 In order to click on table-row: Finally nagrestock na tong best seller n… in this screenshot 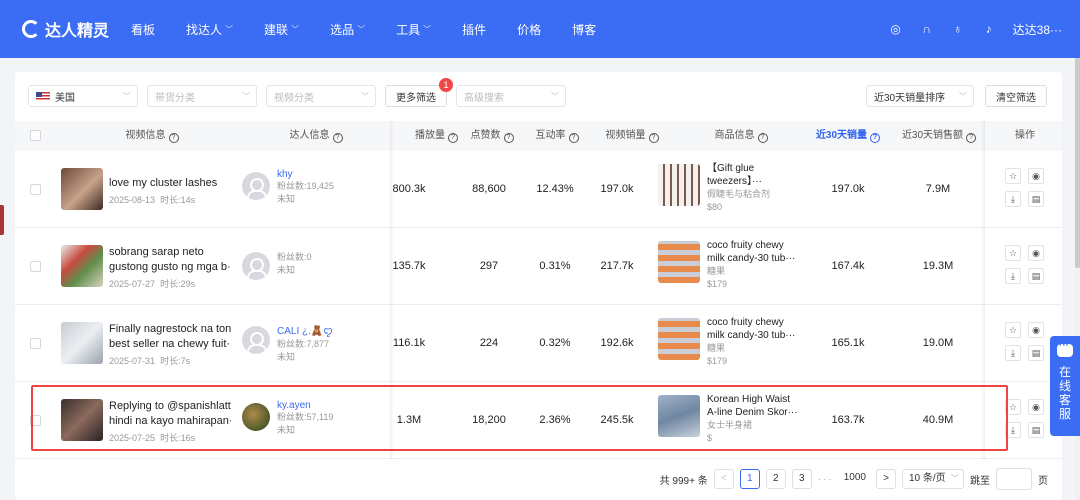, I will do `click(538, 343)`.